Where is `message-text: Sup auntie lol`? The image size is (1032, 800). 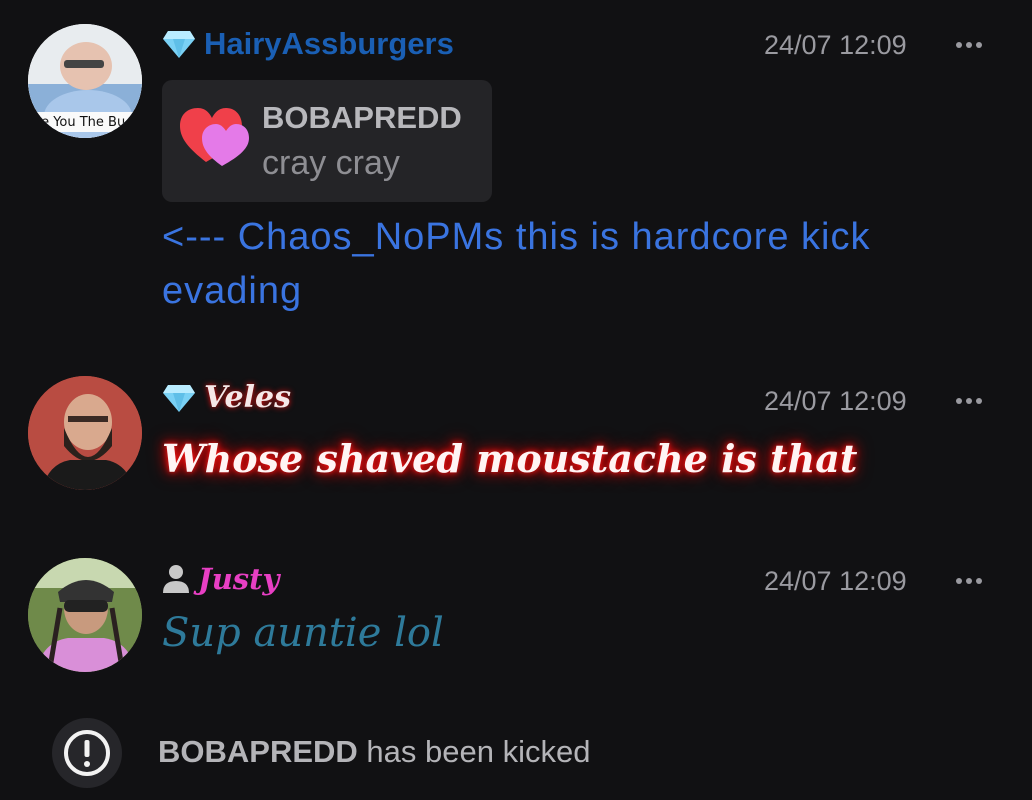 message-text: Sup auntie lol is located at coordinates (303, 633).